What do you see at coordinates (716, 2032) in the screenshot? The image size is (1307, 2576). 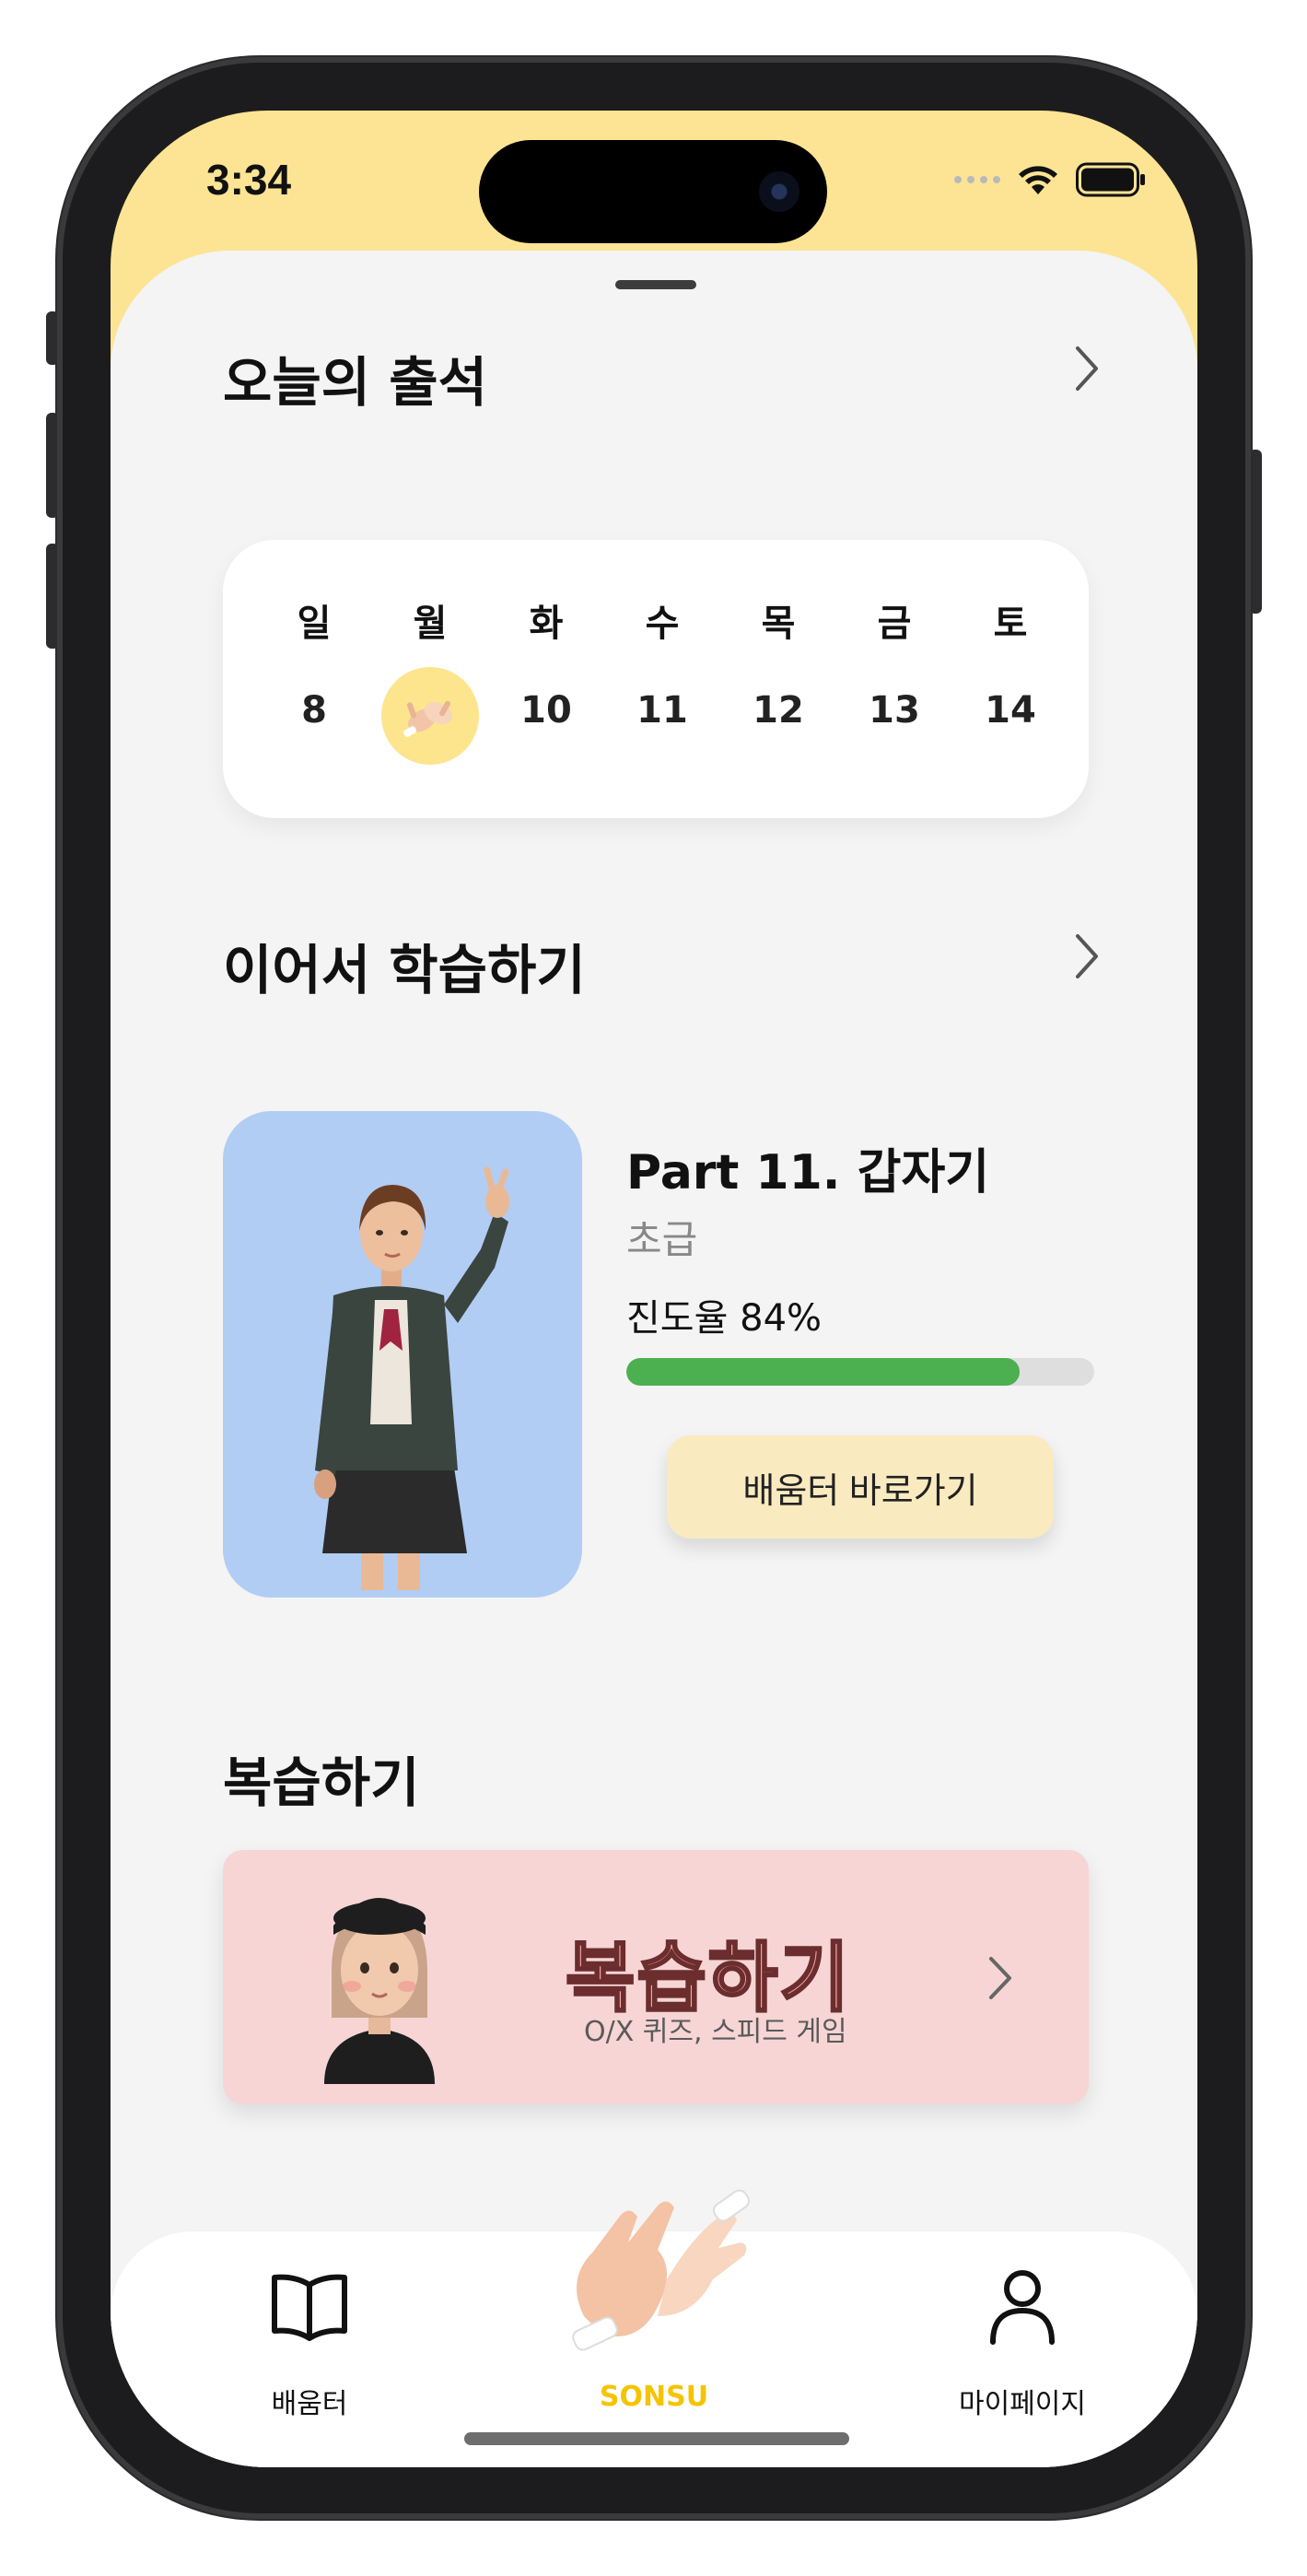 I see `review-banner-subtitle: O/X 퀴즈, 스피드 게임` at bounding box center [716, 2032].